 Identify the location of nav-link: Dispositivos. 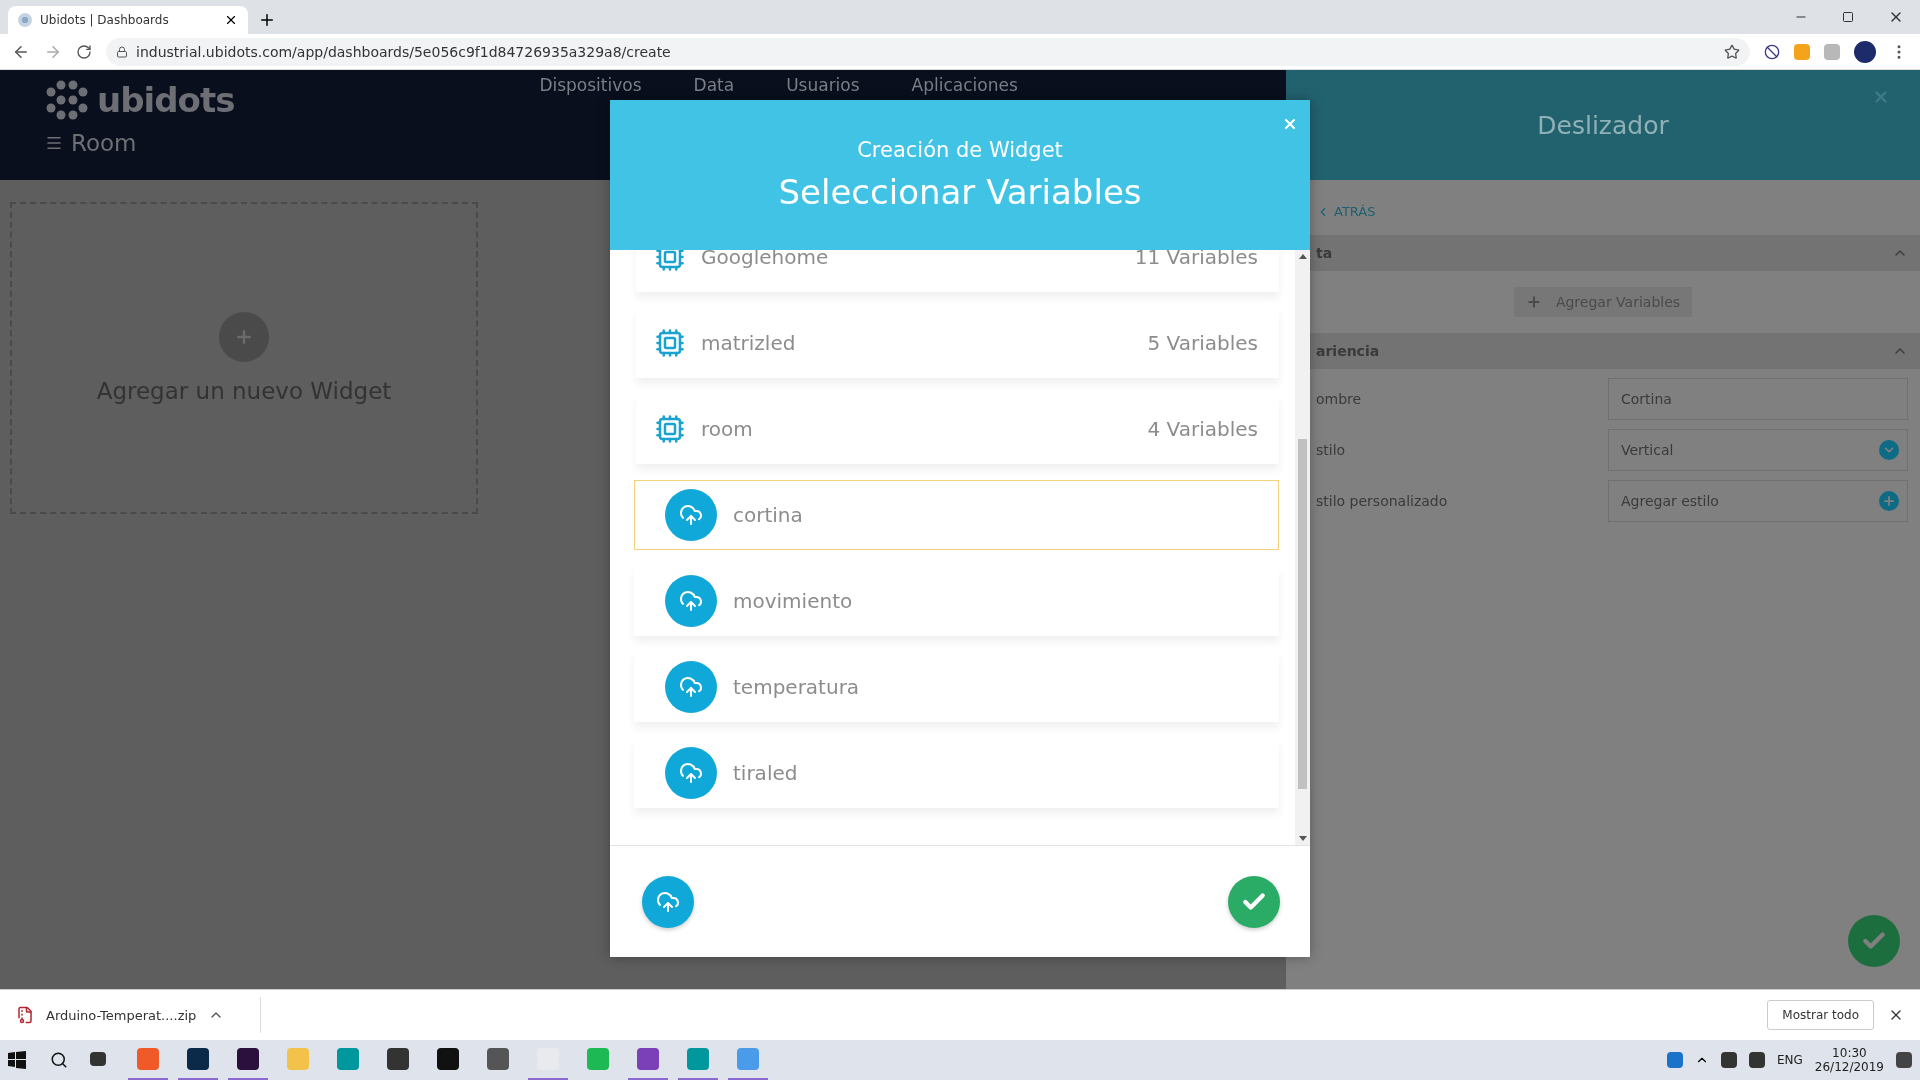
(590, 85).